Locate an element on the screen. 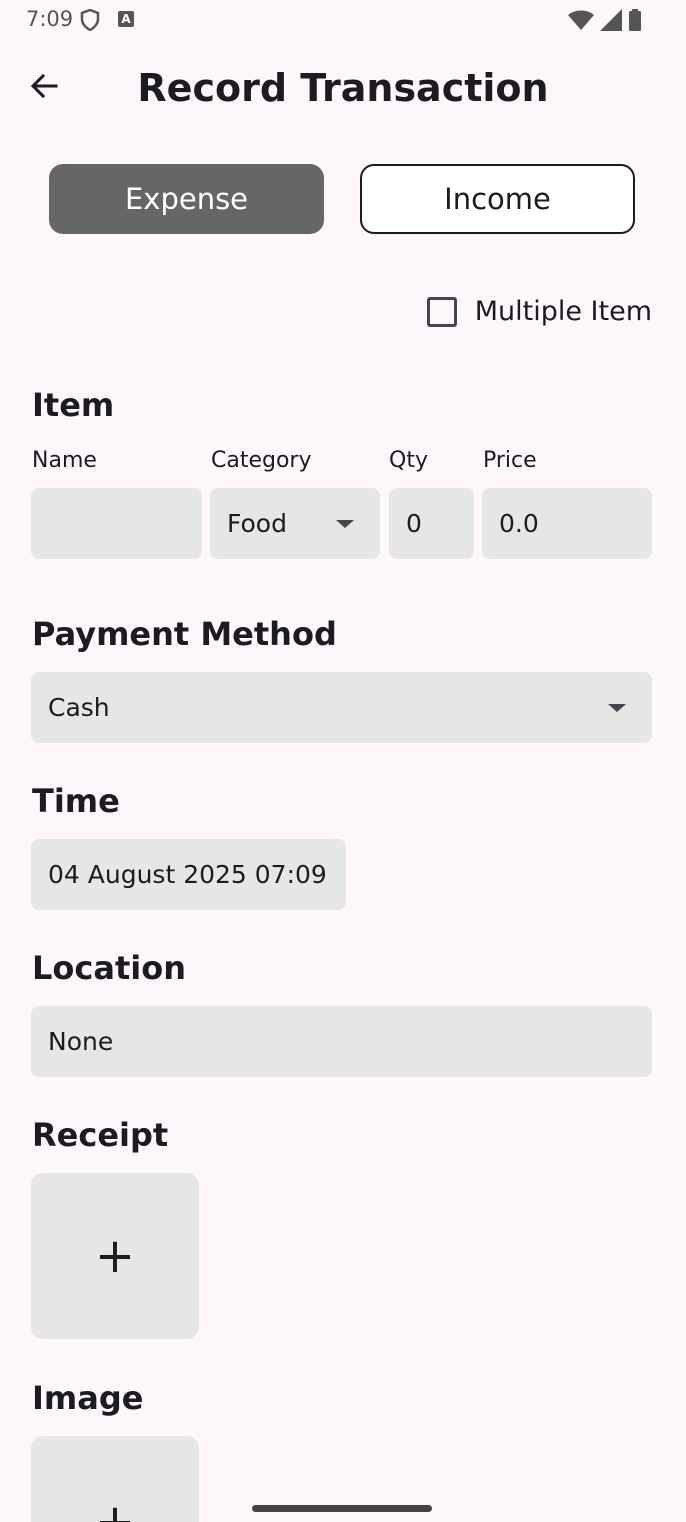 This screenshot has height=1522, width=686. expense-button: Expense is located at coordinates (186, 199).